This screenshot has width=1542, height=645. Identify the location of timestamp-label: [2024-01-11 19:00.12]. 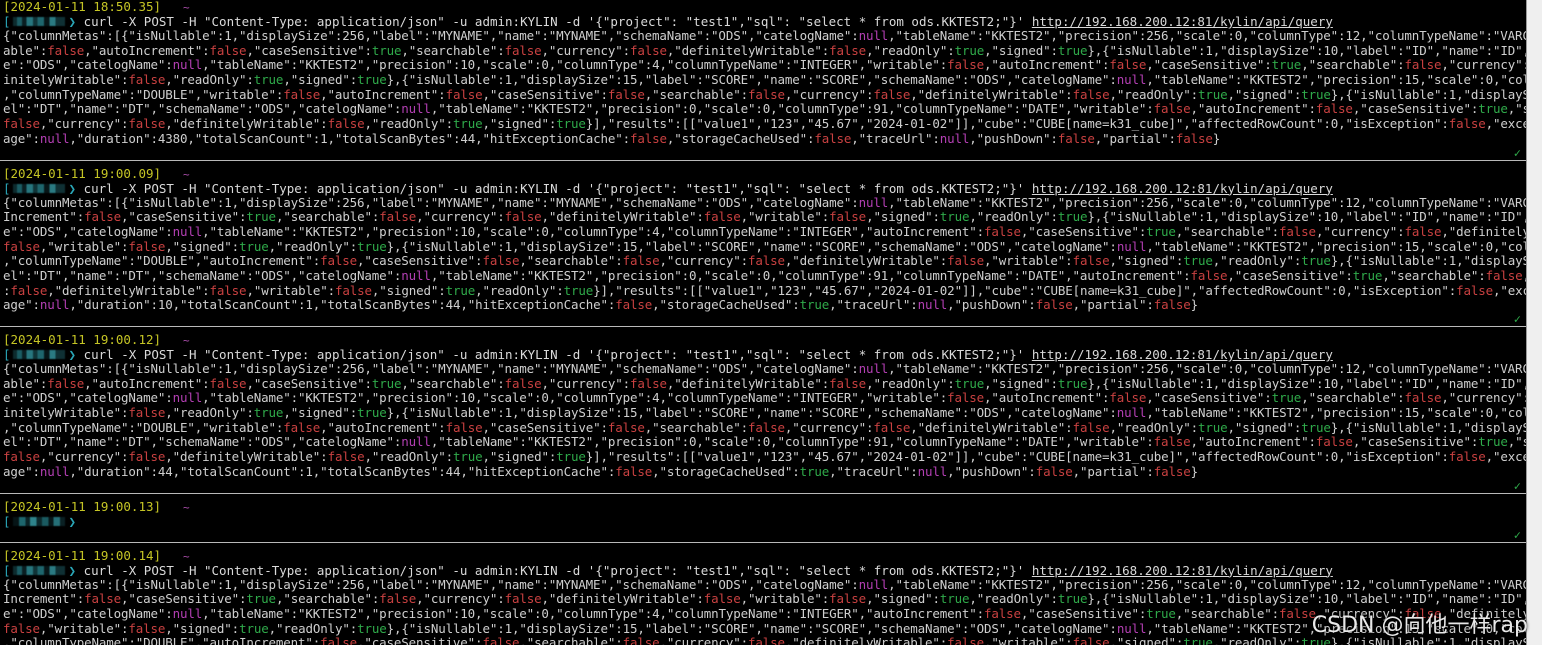
(82, 339).